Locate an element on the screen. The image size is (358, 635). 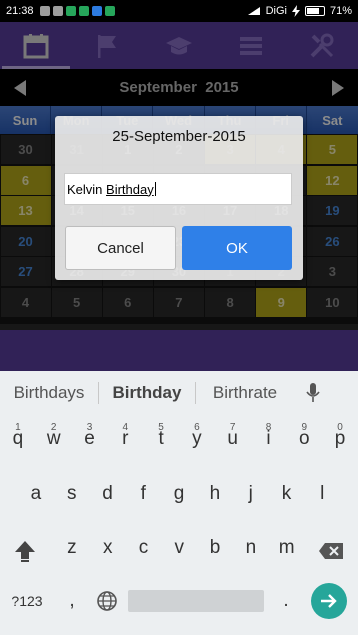
key-label: f is located at coordinates (143, 493).